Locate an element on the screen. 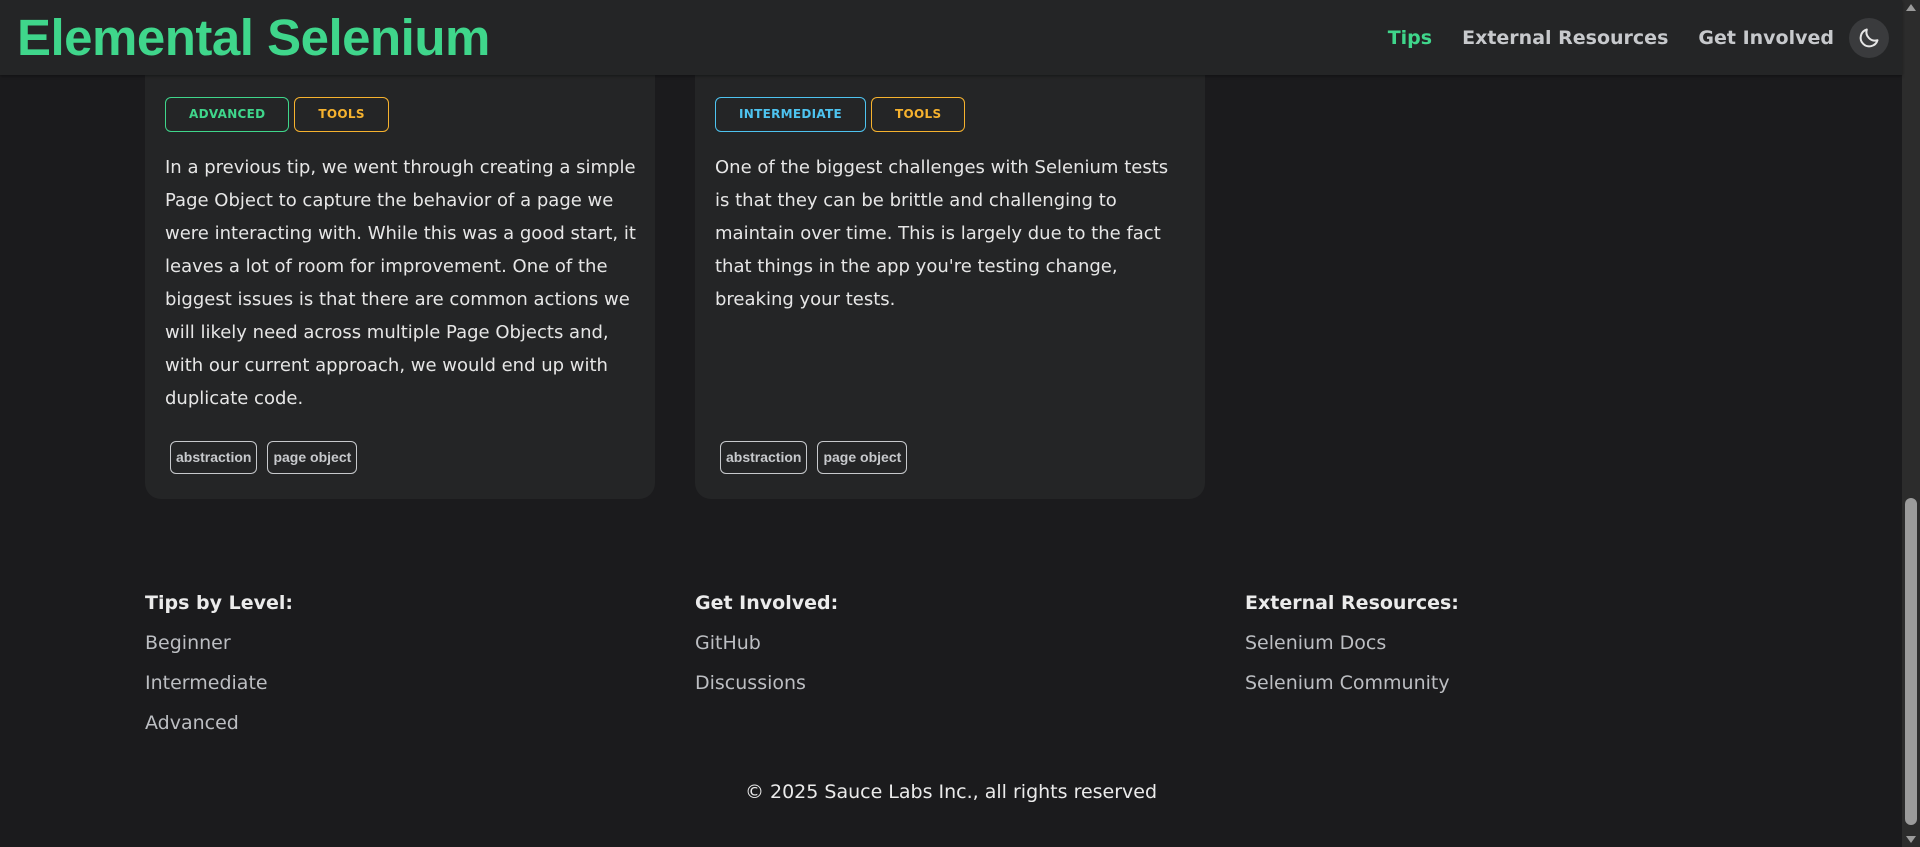 The width and height of the screenshot is (1920, 847). footer-link-selenium-community: Selenium Community is located at coordinates (1352, 683).